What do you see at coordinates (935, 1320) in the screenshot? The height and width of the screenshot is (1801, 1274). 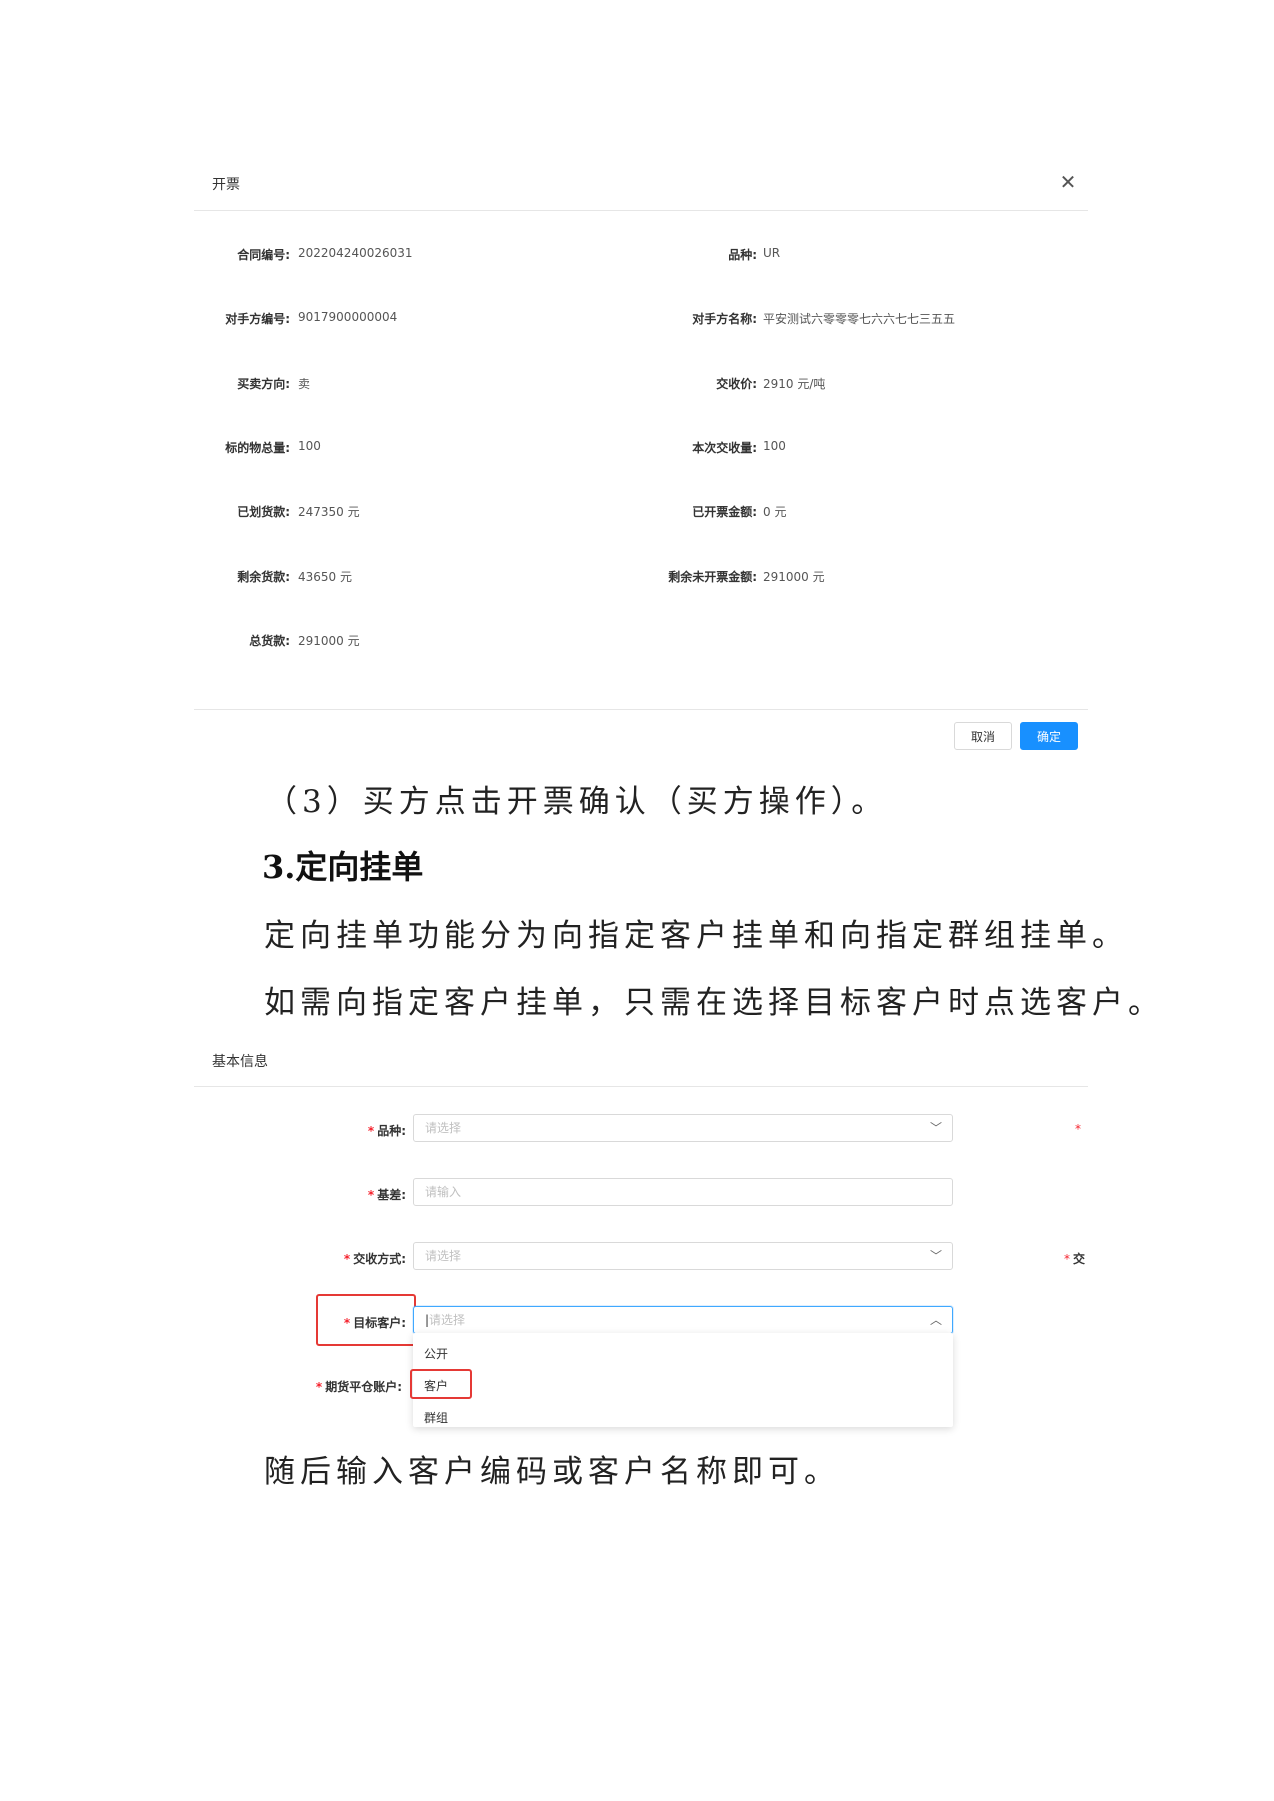 I see `chevron-up-icon: ︿` at bounding box center [935, 1320].